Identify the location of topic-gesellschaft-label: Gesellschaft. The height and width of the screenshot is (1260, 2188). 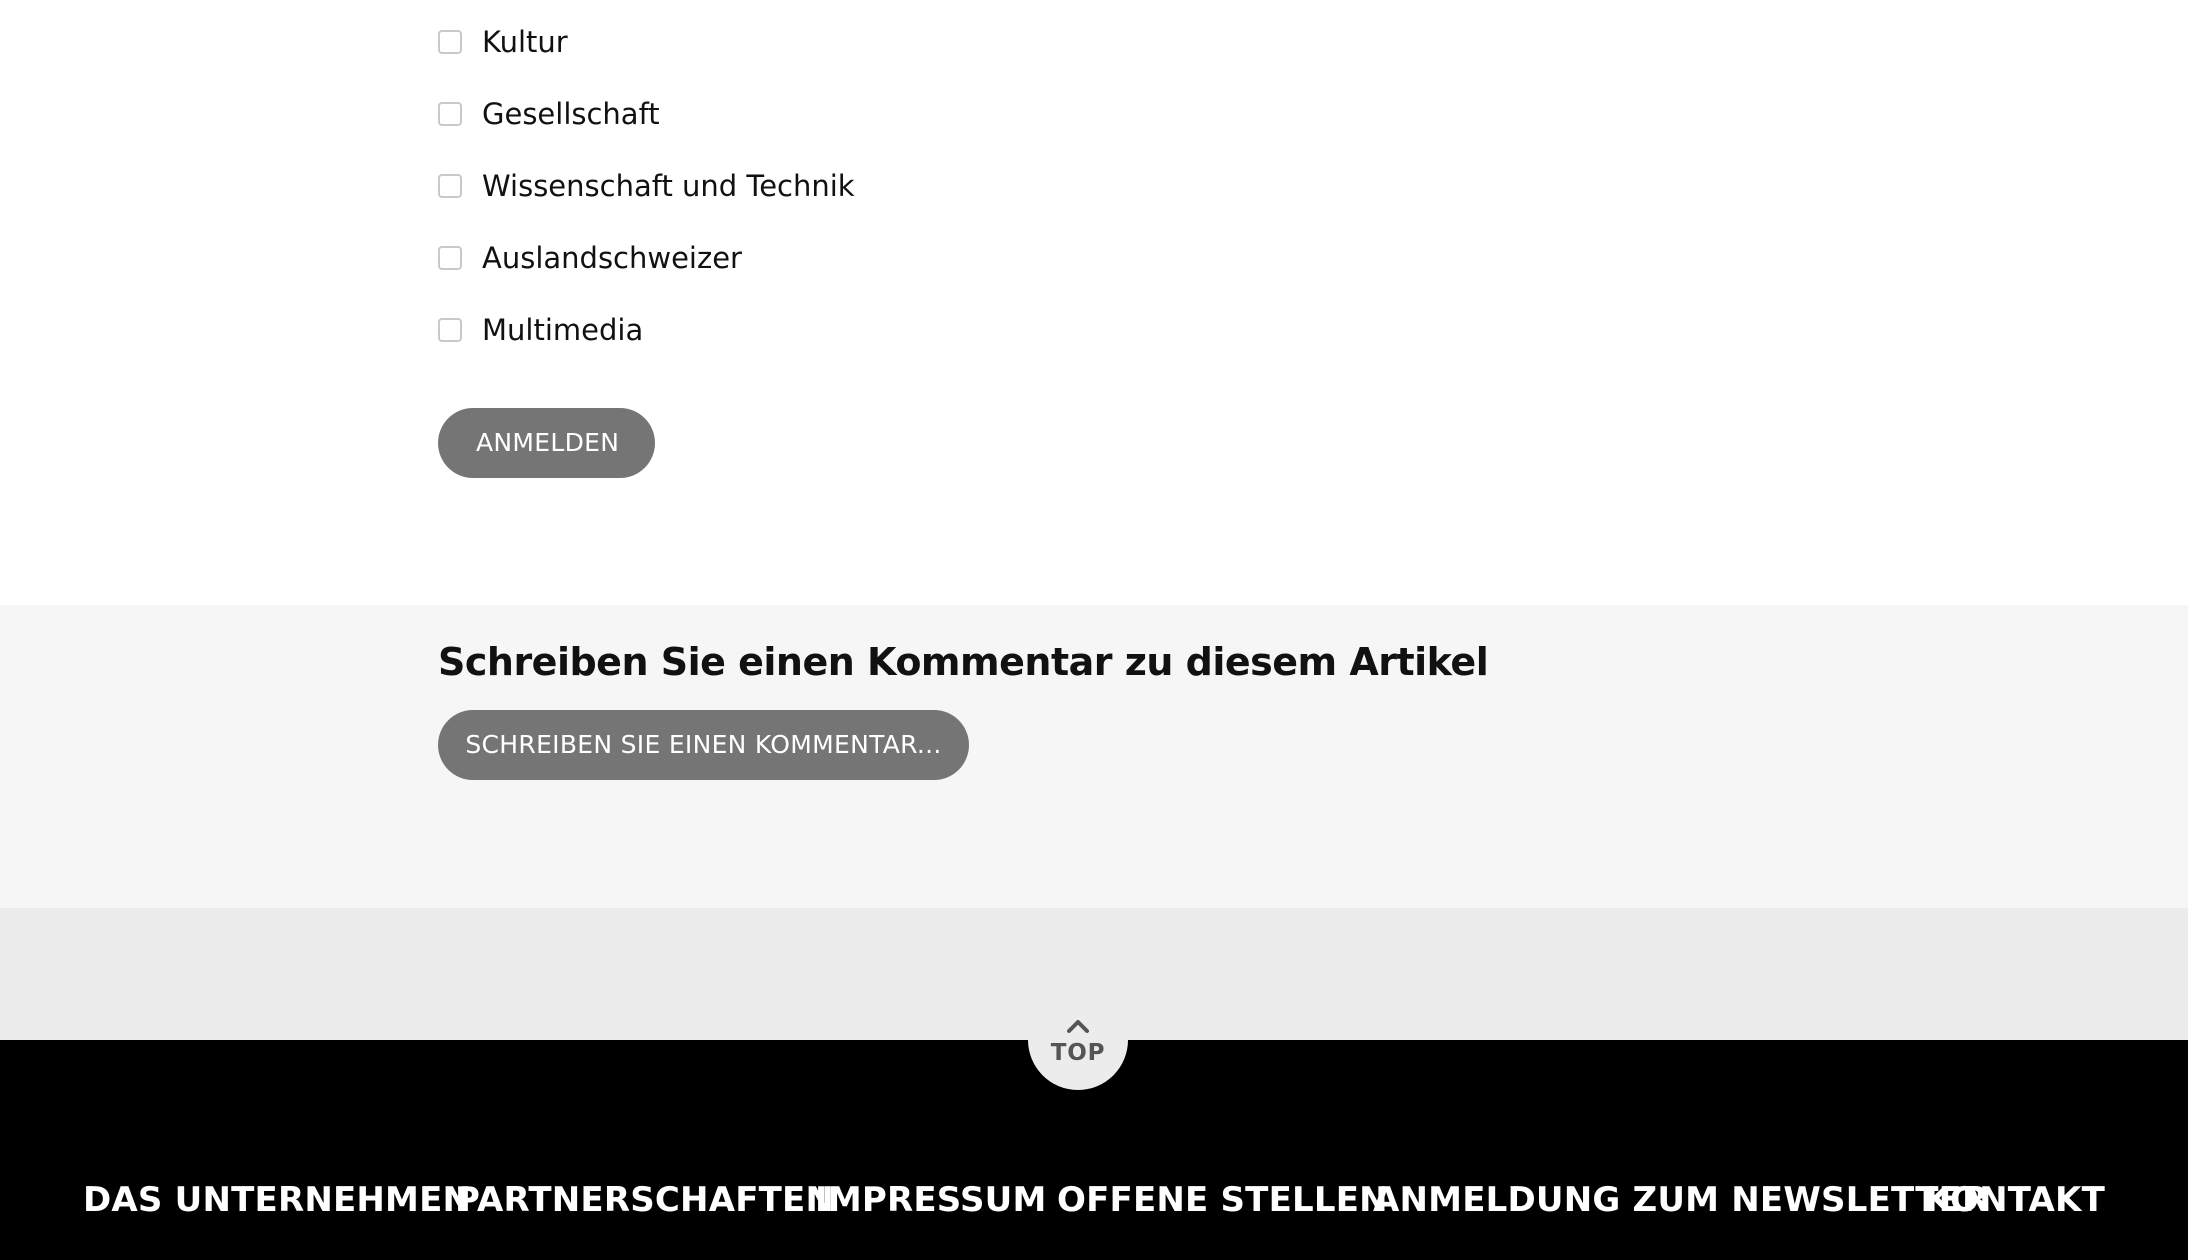
(571, 113).